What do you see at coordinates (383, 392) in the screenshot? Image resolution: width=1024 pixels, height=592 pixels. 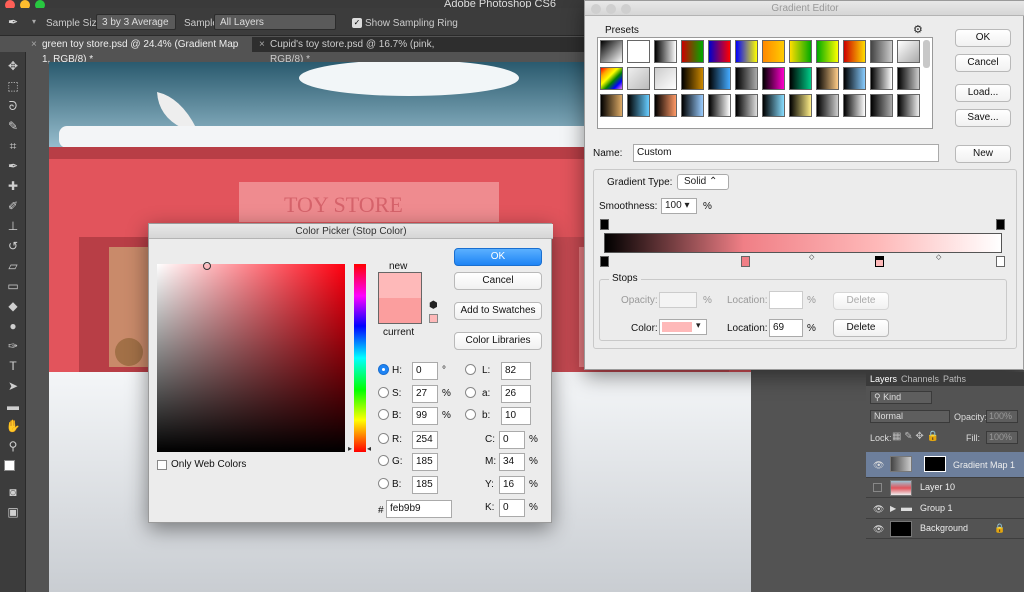 I see `s-radio` at bounding box center [383, 392].